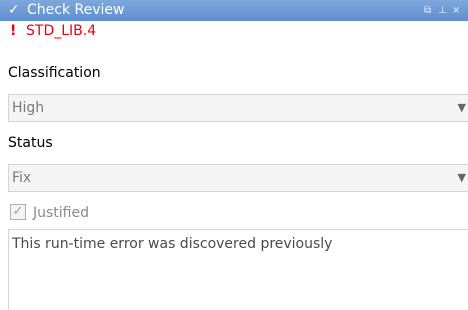 The image size is (468, 310). I want to click on checkmark-icon: ✓, so click(14, 10).